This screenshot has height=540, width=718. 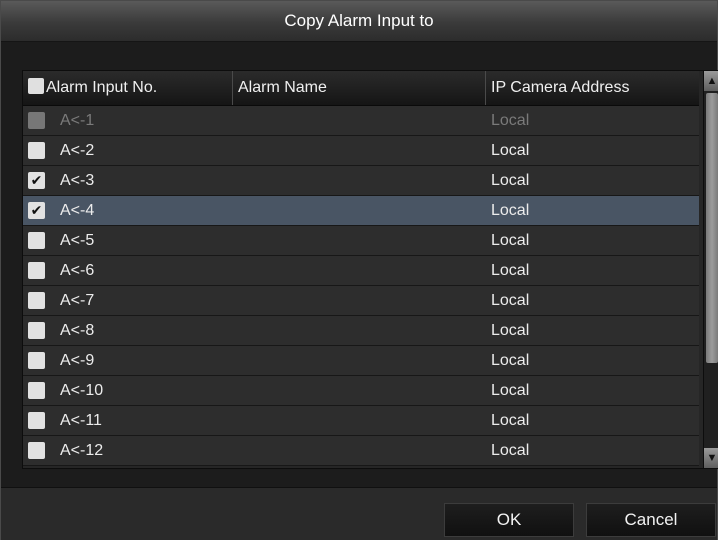 I want to click on alarm-input-no: A<-12, so click(x=82, y=450).